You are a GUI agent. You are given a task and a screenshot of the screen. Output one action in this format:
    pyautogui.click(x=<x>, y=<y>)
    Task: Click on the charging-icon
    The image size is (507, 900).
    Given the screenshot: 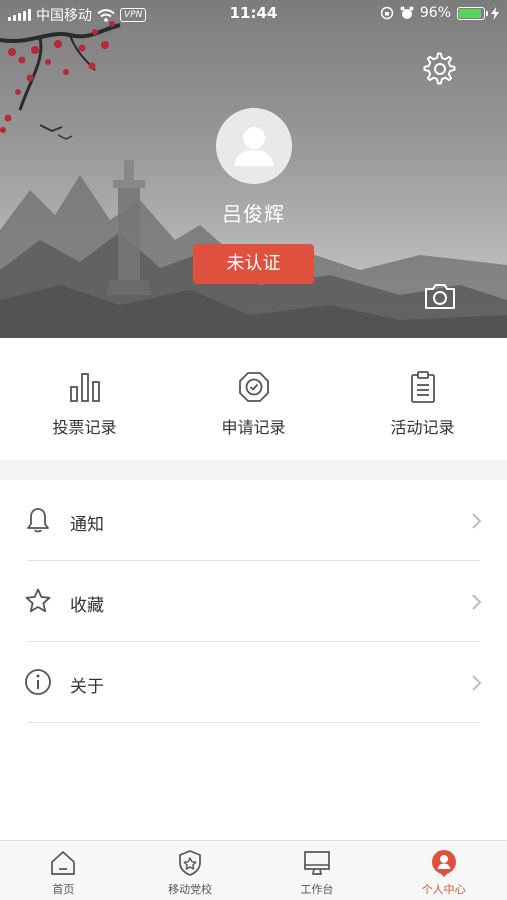 What is the action you would take?
    pyautogui.click(x=495, y=13)
    